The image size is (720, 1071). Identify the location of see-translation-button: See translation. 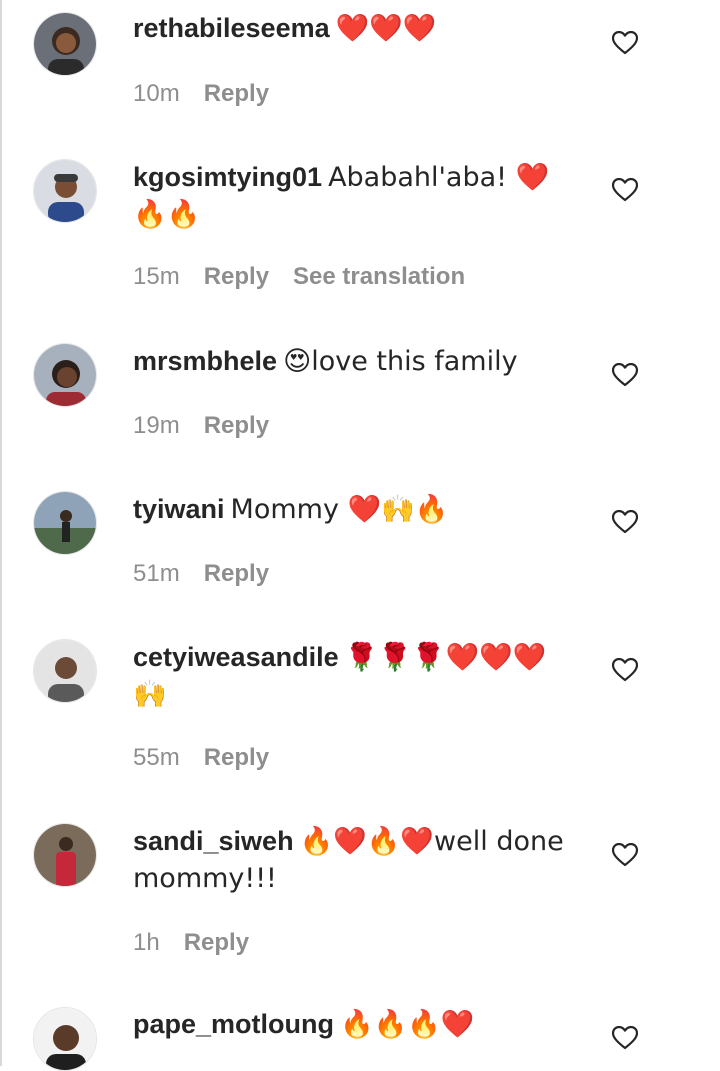
(379, 277).